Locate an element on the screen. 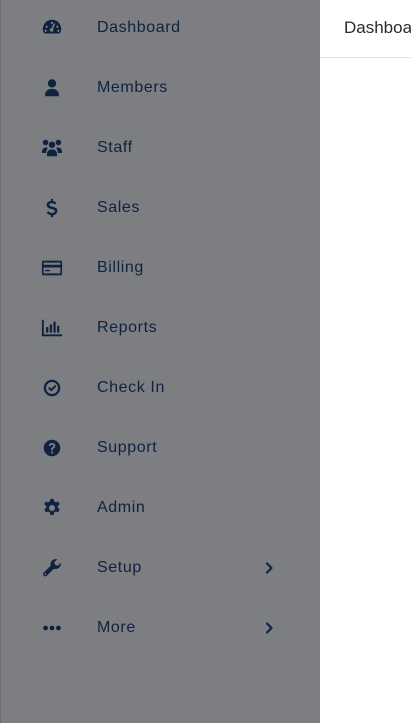 The image size is (411, 723). user-icon is located at coordinates (52, 88).